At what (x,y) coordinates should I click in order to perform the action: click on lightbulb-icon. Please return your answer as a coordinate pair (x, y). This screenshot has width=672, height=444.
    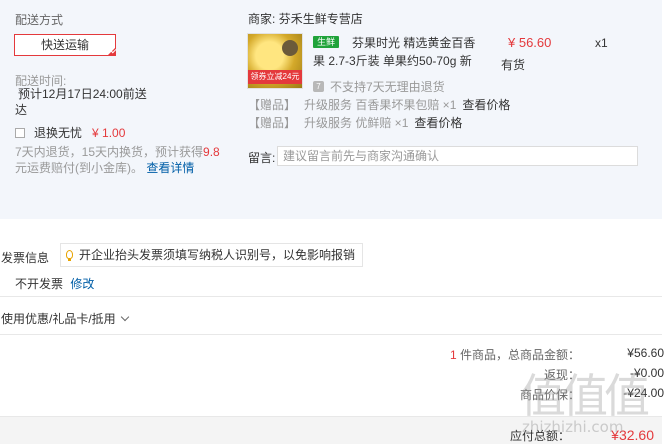
    Looking at the image, I should click on (69, 255).